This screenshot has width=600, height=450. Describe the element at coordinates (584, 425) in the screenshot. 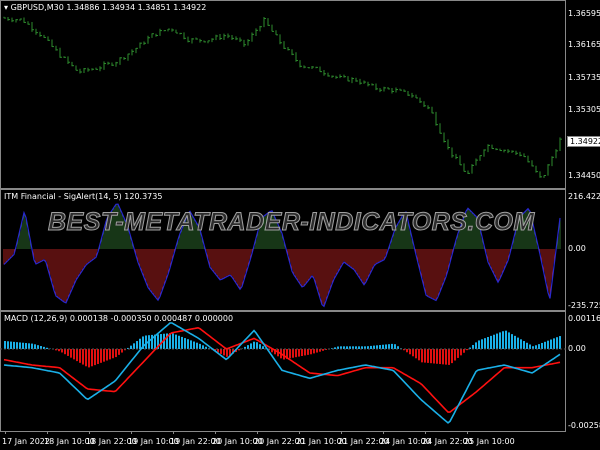

I see `macd-axis-label: -0.002586` at that location.